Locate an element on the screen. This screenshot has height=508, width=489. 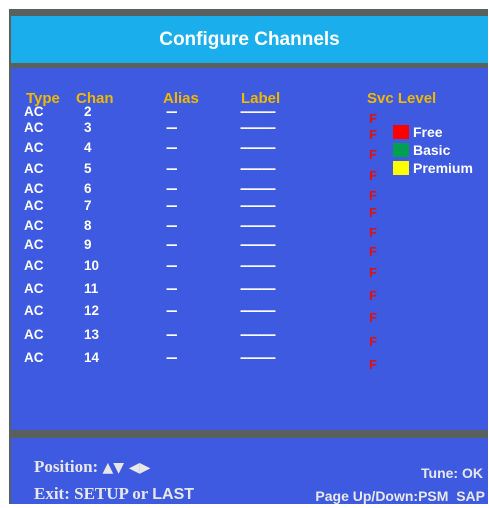
exit-label: Exit: SETUP or is located at coordinates (91, 493).